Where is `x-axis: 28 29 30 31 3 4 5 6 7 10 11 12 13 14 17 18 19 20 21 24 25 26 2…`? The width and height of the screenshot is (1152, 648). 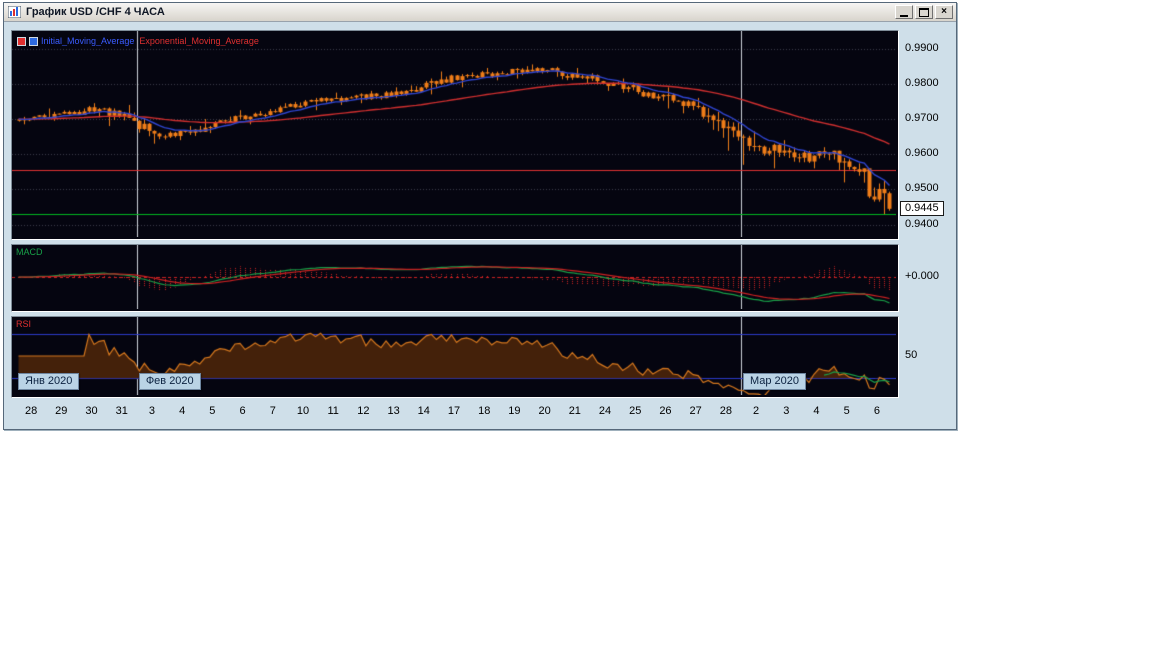 x-axis: 28 29 30 31 3 4 5 6 7 10 11 12 13 14 17 18 19 20 21 24 25 26 2… is located at coordinates (455, 411).